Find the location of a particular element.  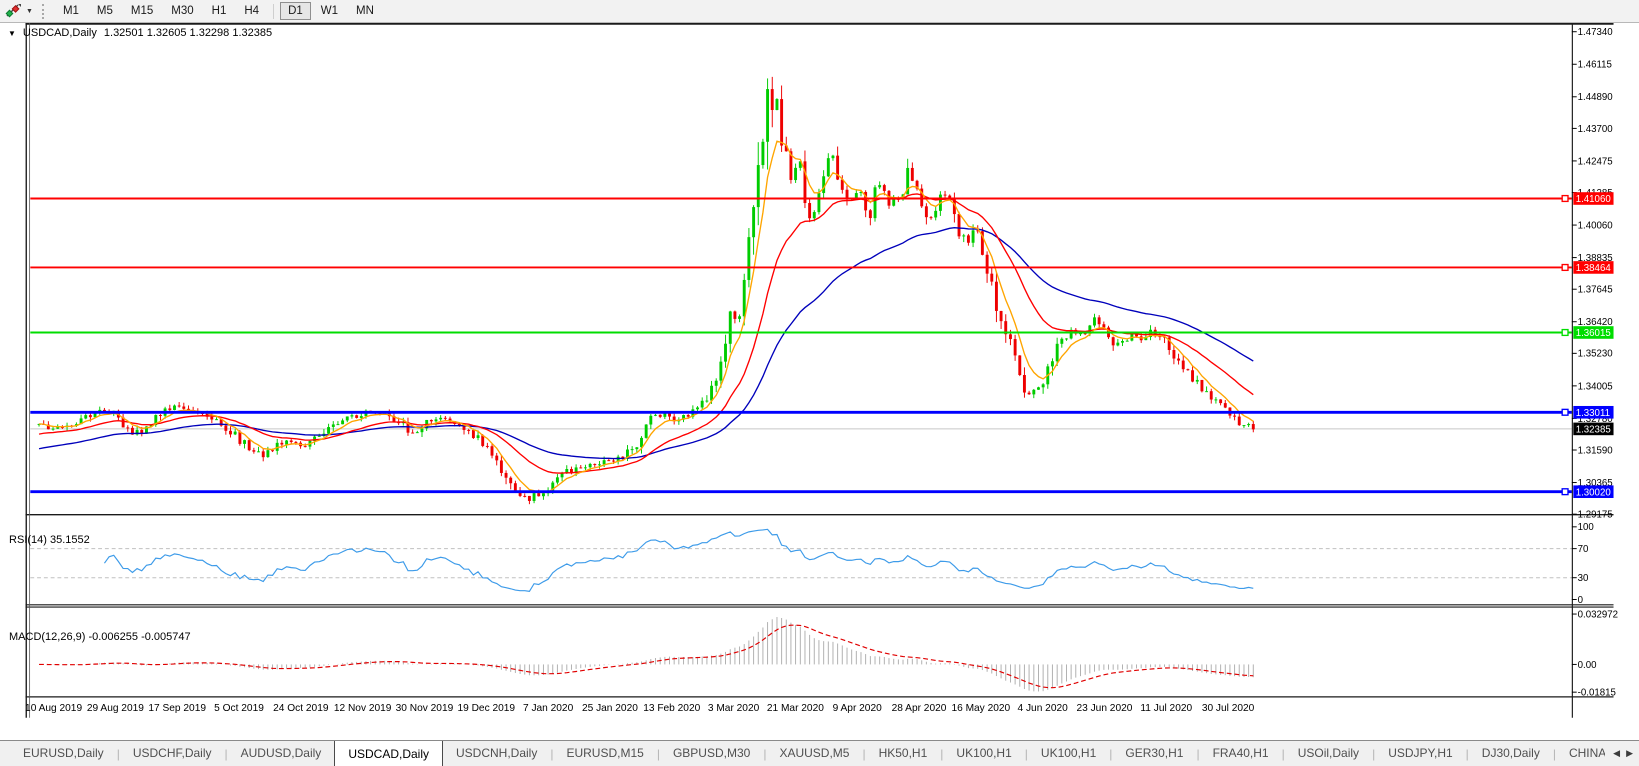

svg-text: 1.40060 is located at coordinates (1595, 225).